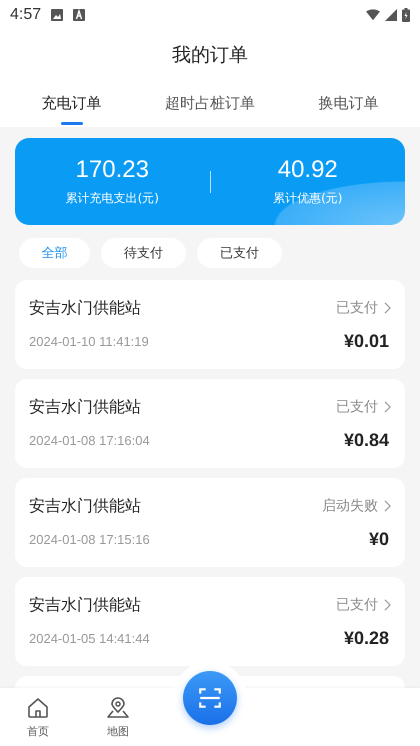 The height and width of the screenshot is (746, 420). Describe the element at coordinates (57, 15) in the screenshot. I see `image-icon` at that location.